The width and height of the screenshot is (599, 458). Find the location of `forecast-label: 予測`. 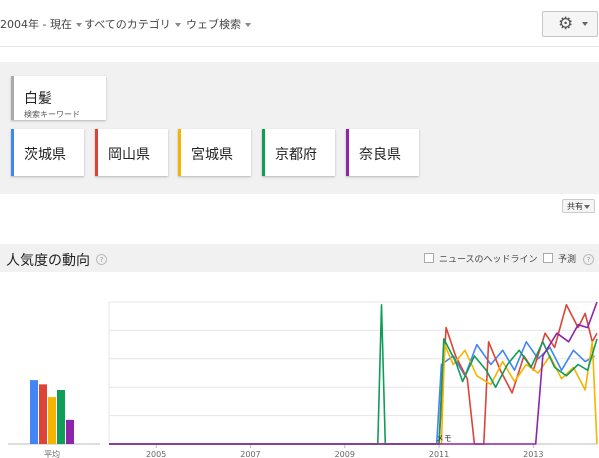

forecast-label: 予測 is located at coordinates (567, 260).